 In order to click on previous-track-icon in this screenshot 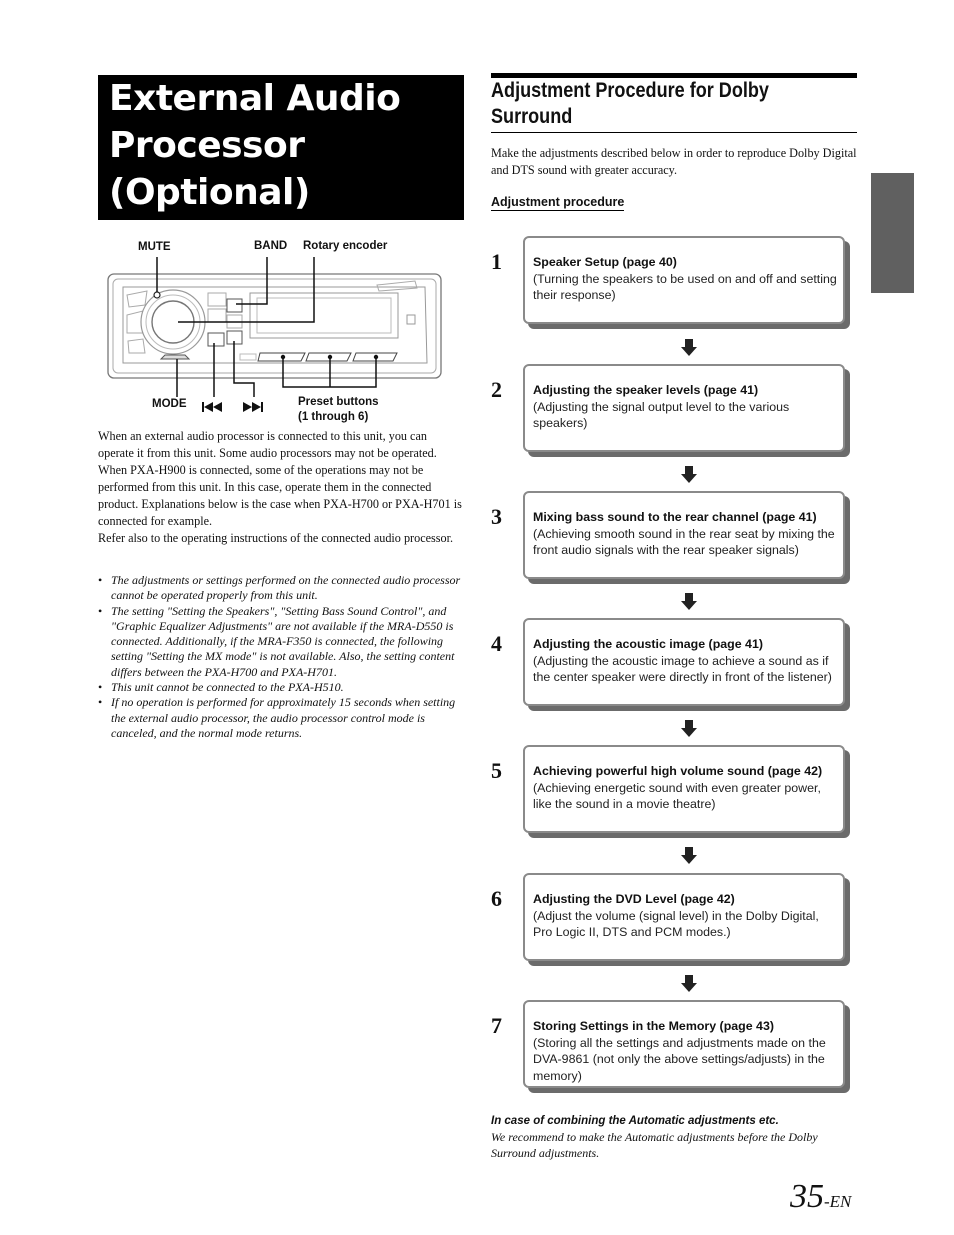, I will do `click(212, 407)`.